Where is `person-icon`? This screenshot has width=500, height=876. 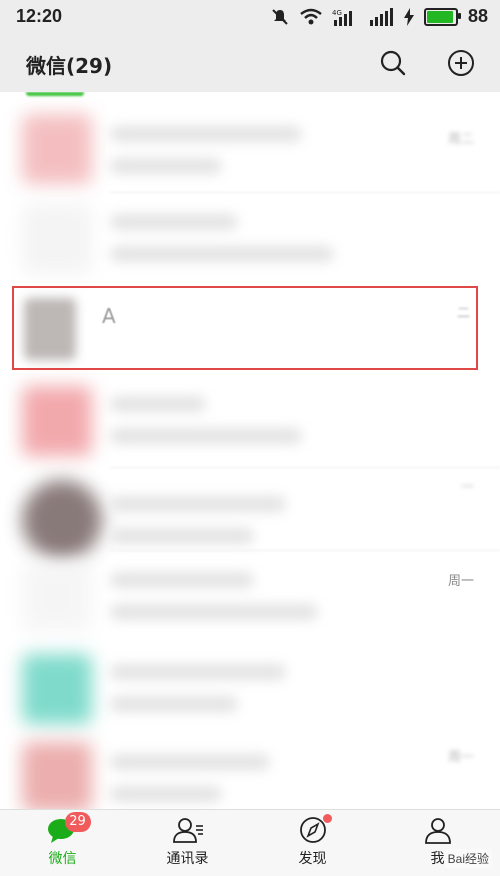 person-icon is located at coordinates (437, 831).